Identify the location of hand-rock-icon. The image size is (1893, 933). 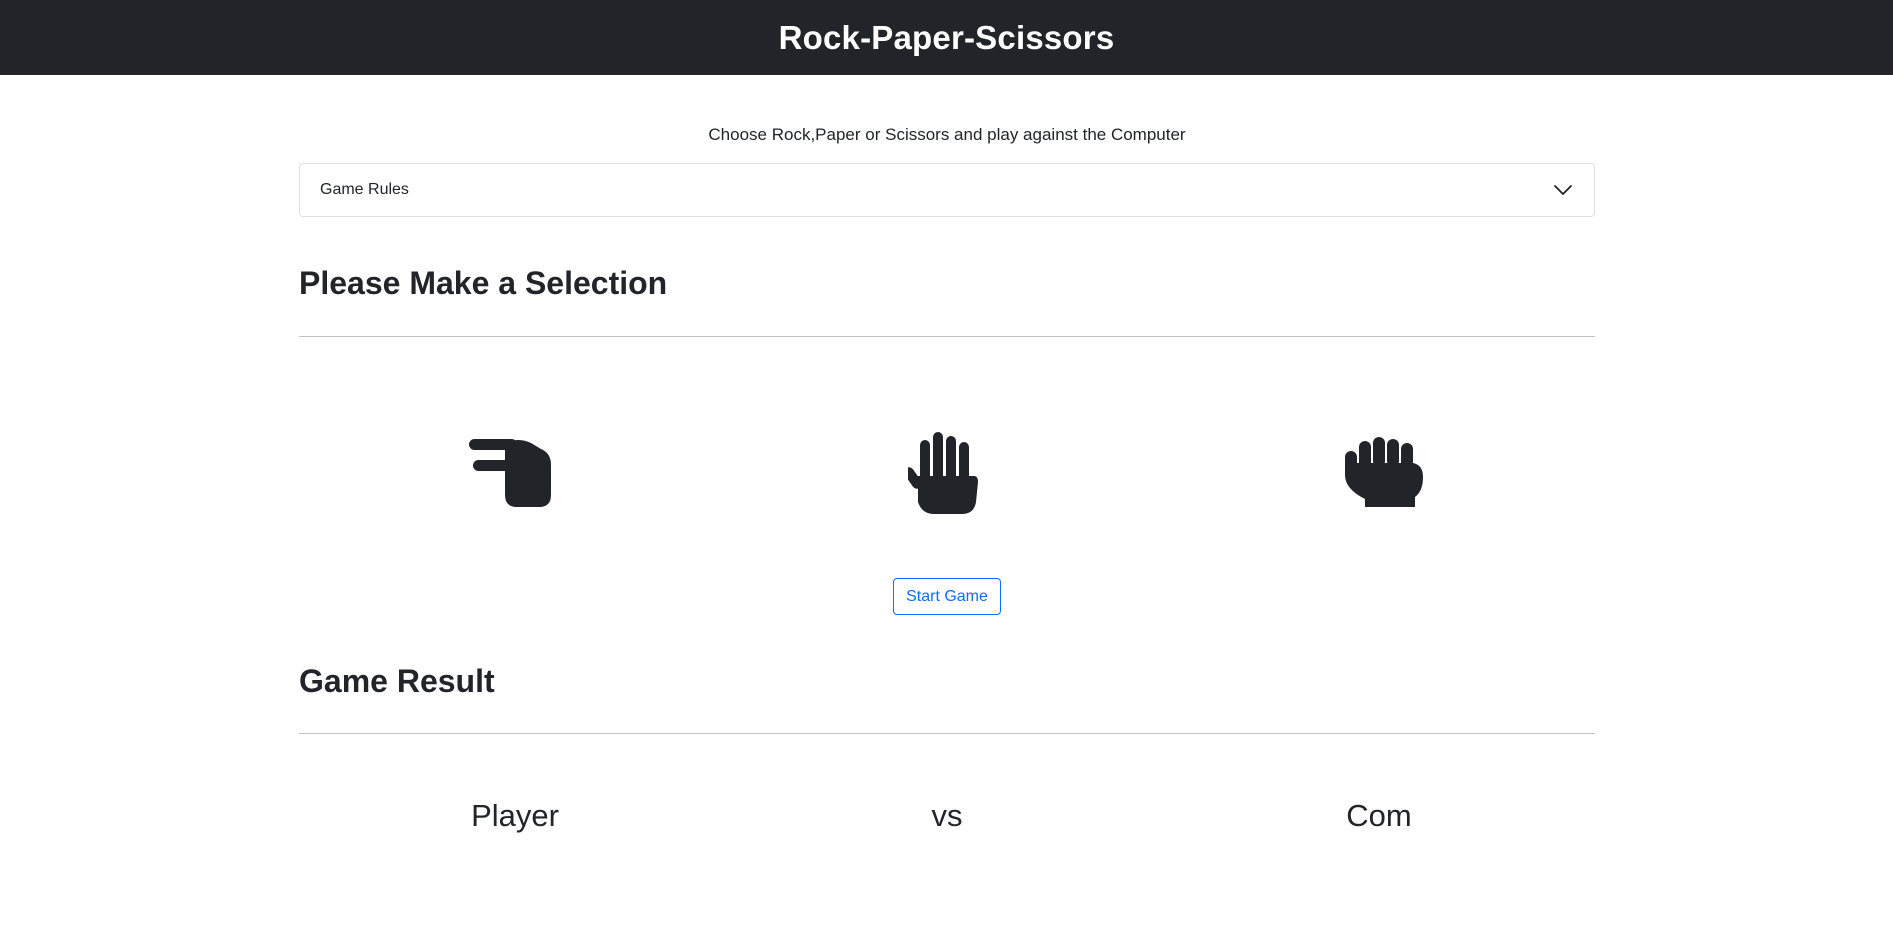
(1384, 472).